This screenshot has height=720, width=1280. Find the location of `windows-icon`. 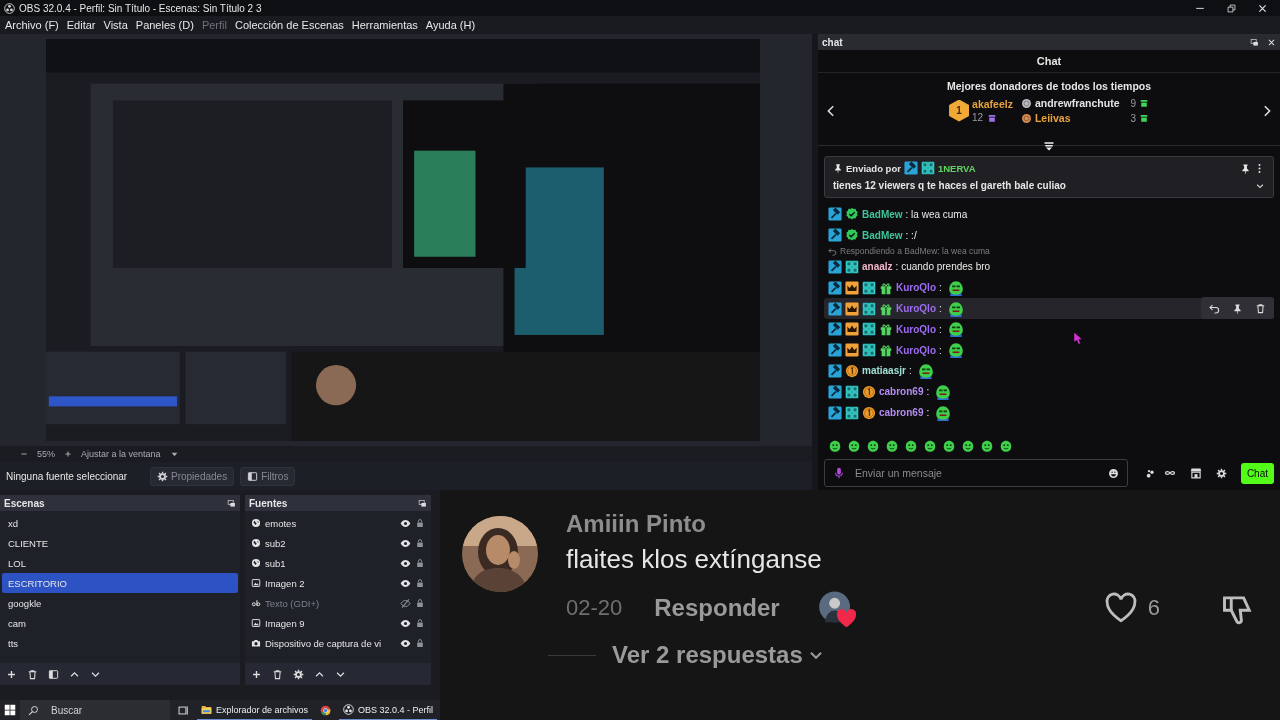

windows-icon is located at coordinates (10, 710).